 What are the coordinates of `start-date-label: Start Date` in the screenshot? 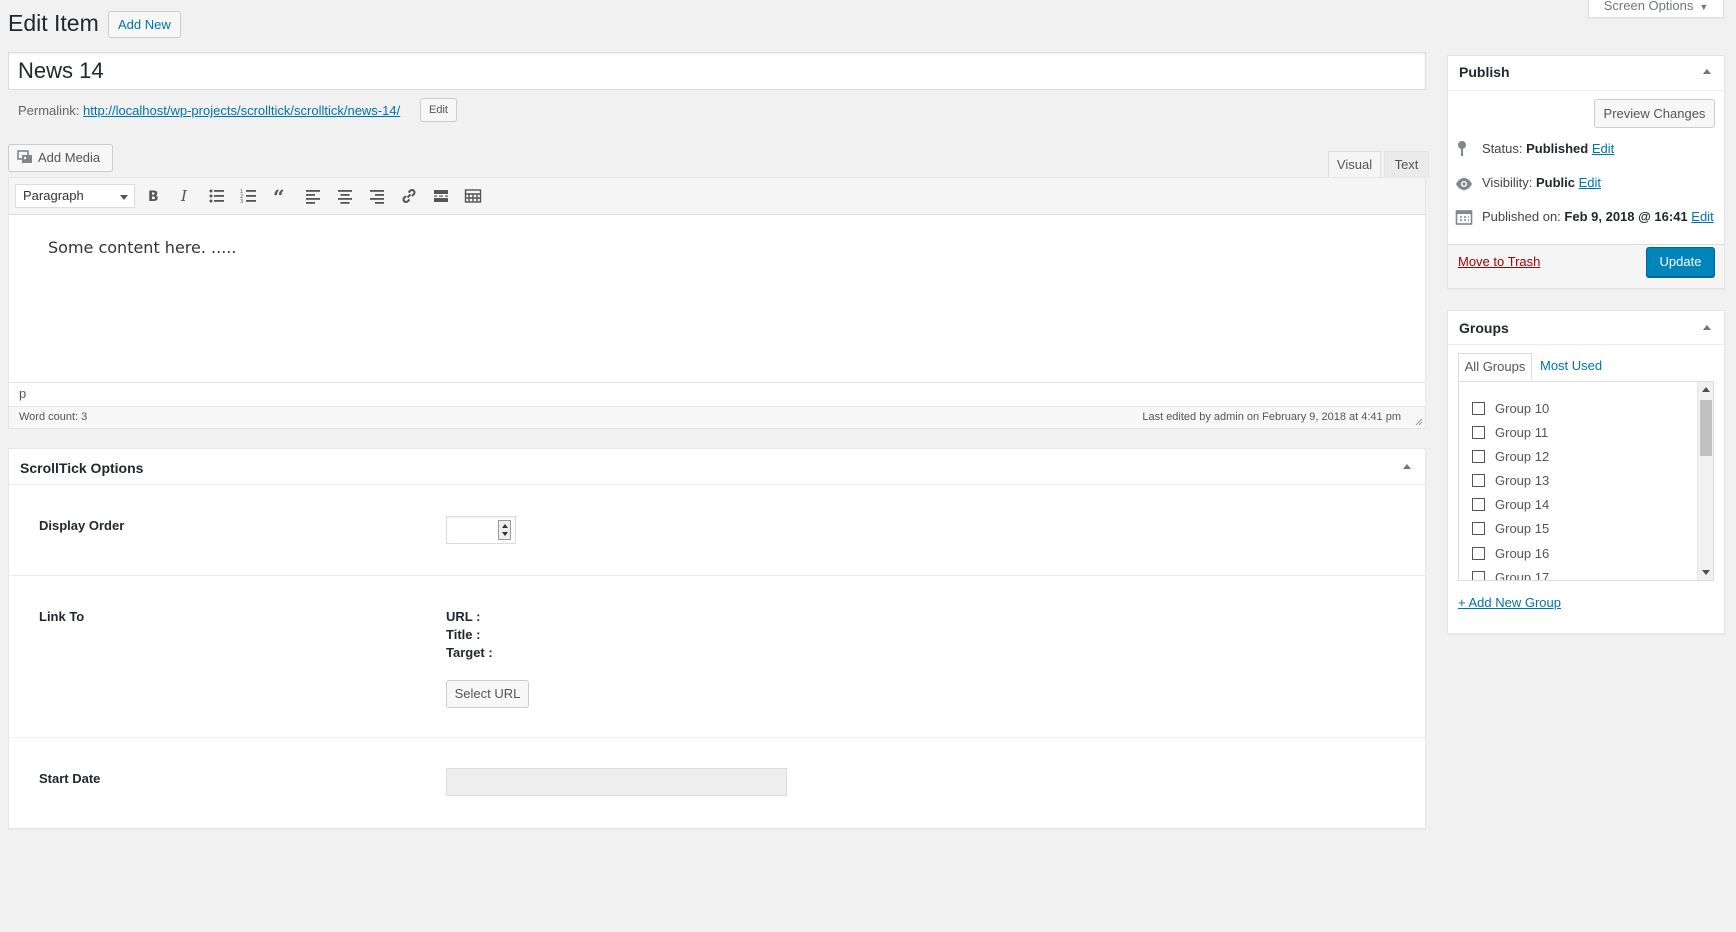 It's located at (70, 778).